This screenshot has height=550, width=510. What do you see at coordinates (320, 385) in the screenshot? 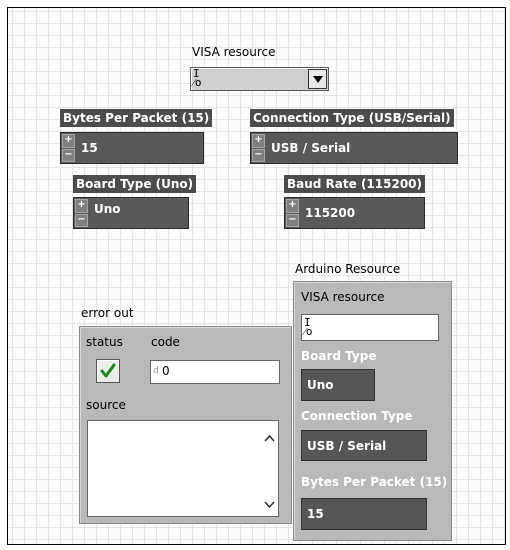
I see `arduino-board-type-value: Uno` at bounding box center [320, 385].